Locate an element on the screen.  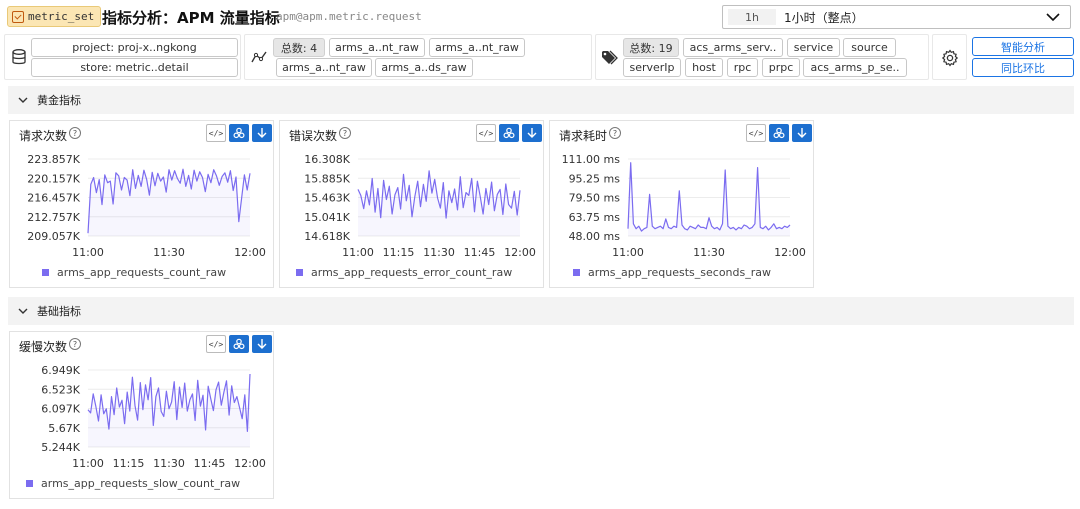
tag-chip: acs_arms_p_se.. is located at coordinates (855, 67).